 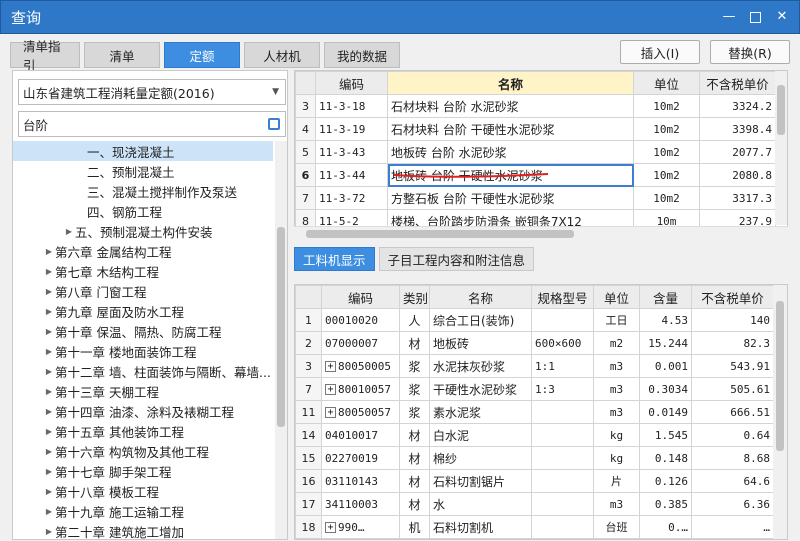 I want to click on resource-grid-scrollbar, so click(x=780, y=412).